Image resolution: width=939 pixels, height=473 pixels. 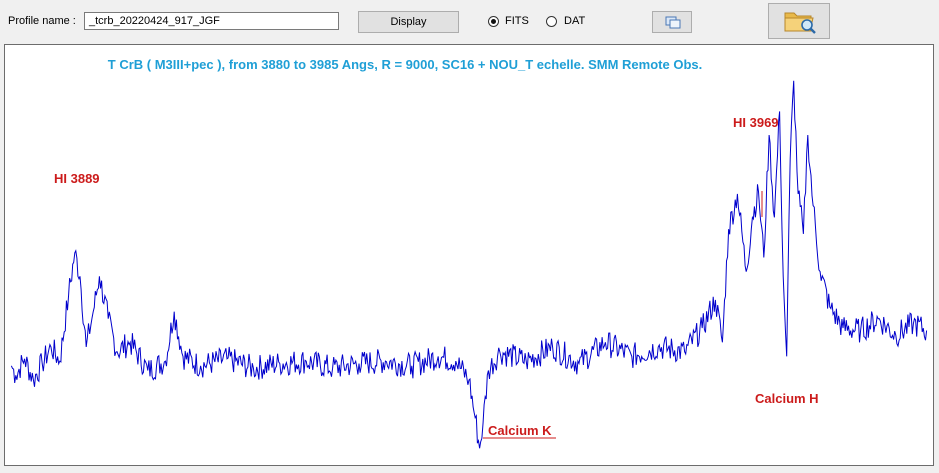 What do you see at coordinates (574, 21) in the screenshot?
I see `dat-radio-label: DAT` at bounding box center [574, 21].